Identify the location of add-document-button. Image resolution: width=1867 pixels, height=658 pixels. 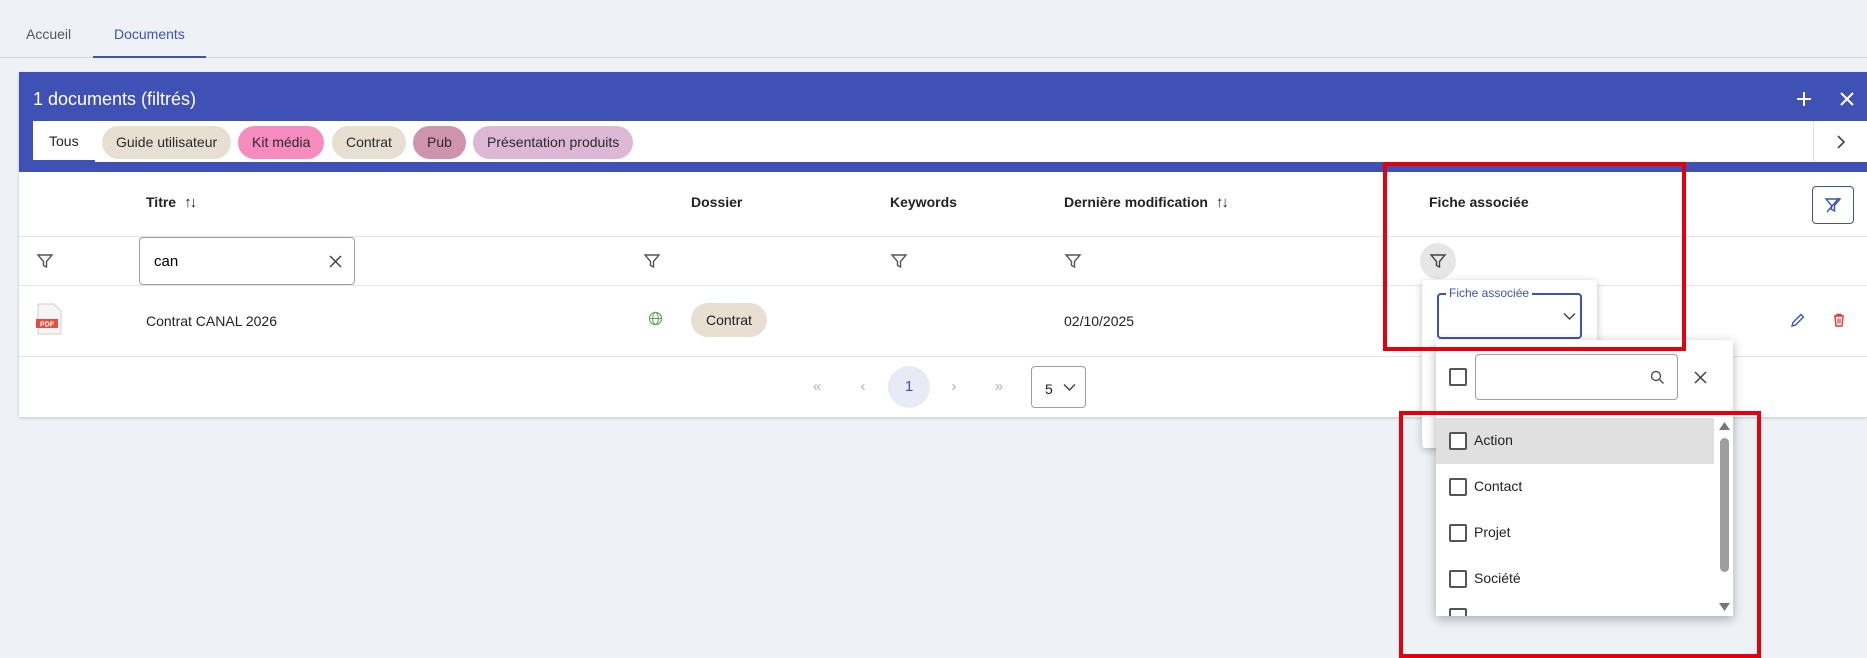
(1804, 99).